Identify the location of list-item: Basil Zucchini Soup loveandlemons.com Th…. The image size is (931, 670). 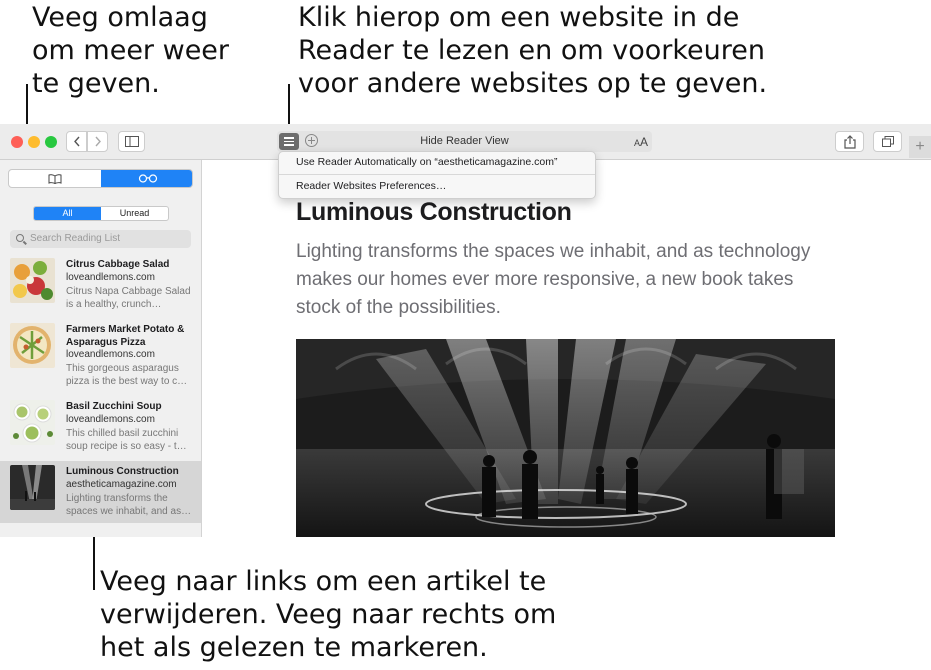
(100, 428).